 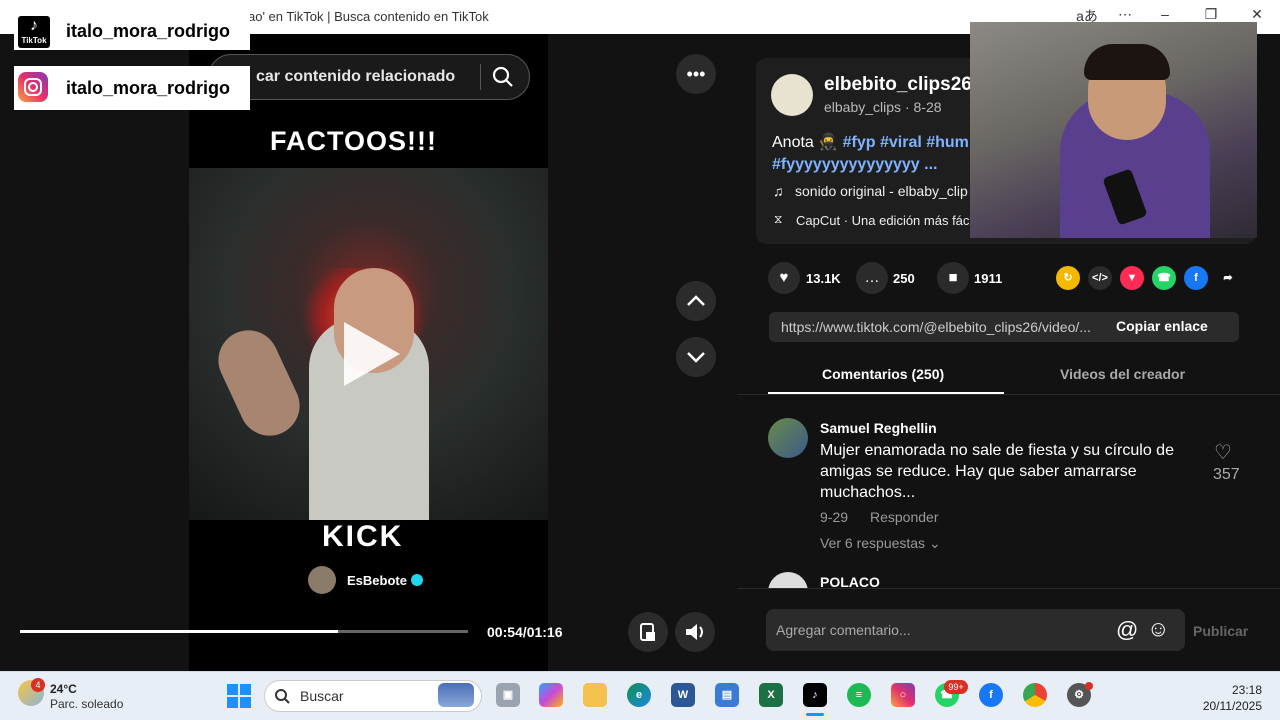 I want to click on task-view-icon: ▣, so click(x=508, y=695).